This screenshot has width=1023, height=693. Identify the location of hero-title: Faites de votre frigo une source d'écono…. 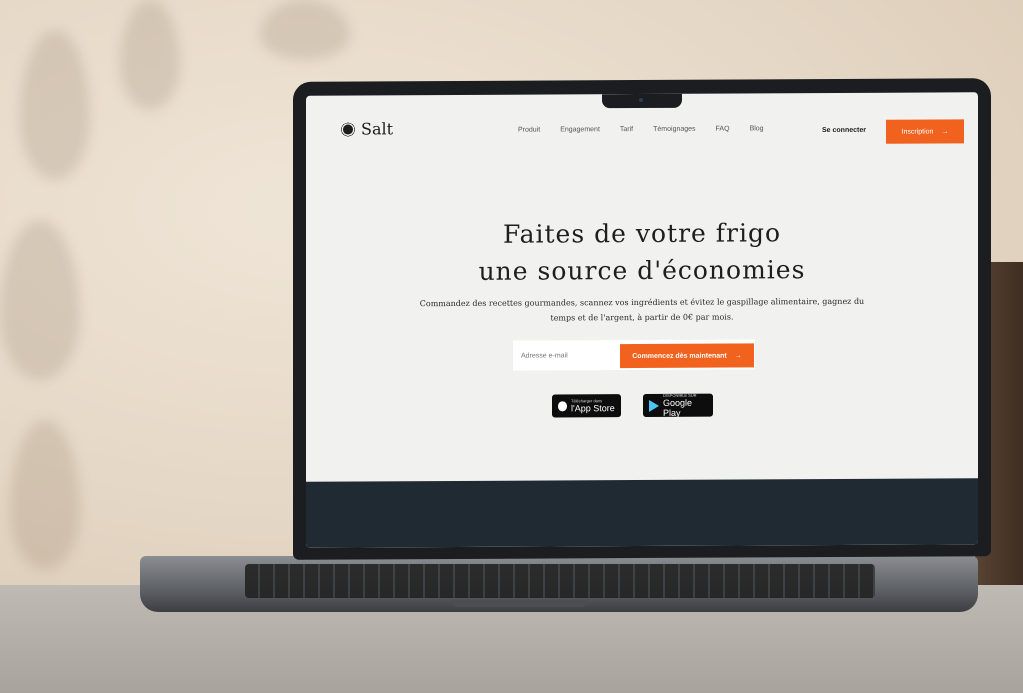
(642, 252).